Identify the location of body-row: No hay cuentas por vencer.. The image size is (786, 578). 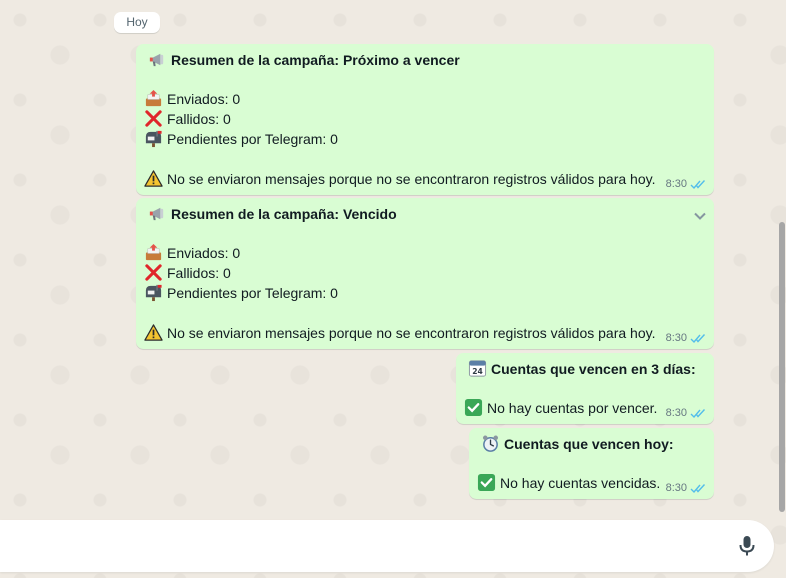
(560, 407).